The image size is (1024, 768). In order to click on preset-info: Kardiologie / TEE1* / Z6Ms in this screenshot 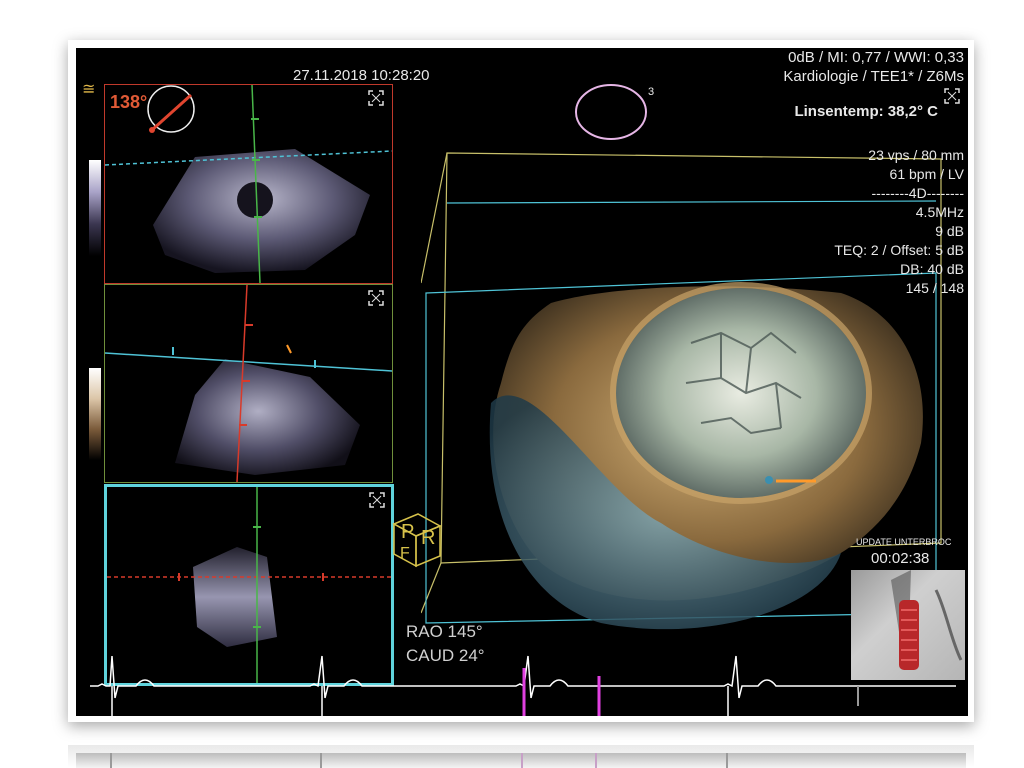, I will do `click(873, 76)`.